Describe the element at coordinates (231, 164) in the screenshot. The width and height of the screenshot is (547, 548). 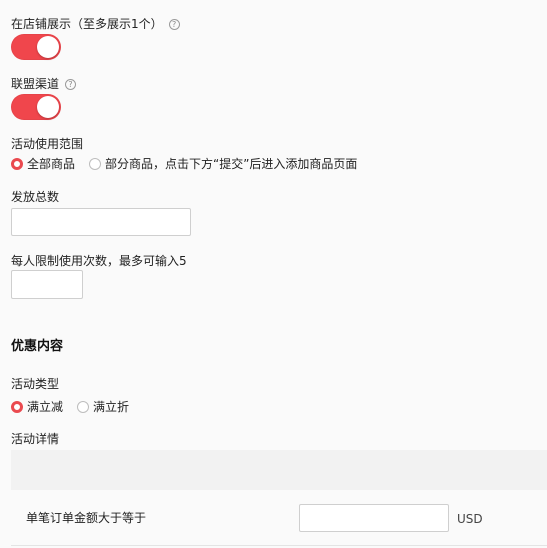
I see `scope-option-partial-label: 部分商品，点击下方“提交”后进入添加商品页面` at that location.